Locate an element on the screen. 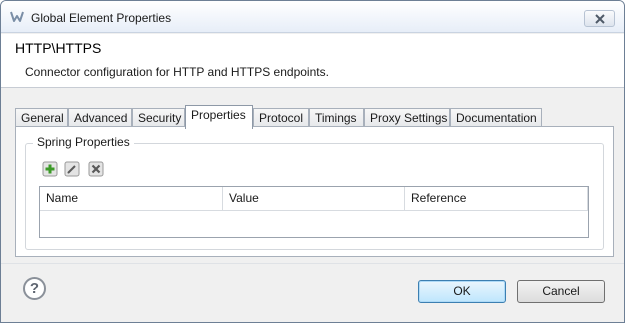 The height and width of the screenshot is (323, 625). edit-property-button is located at coordinates (72, 169).